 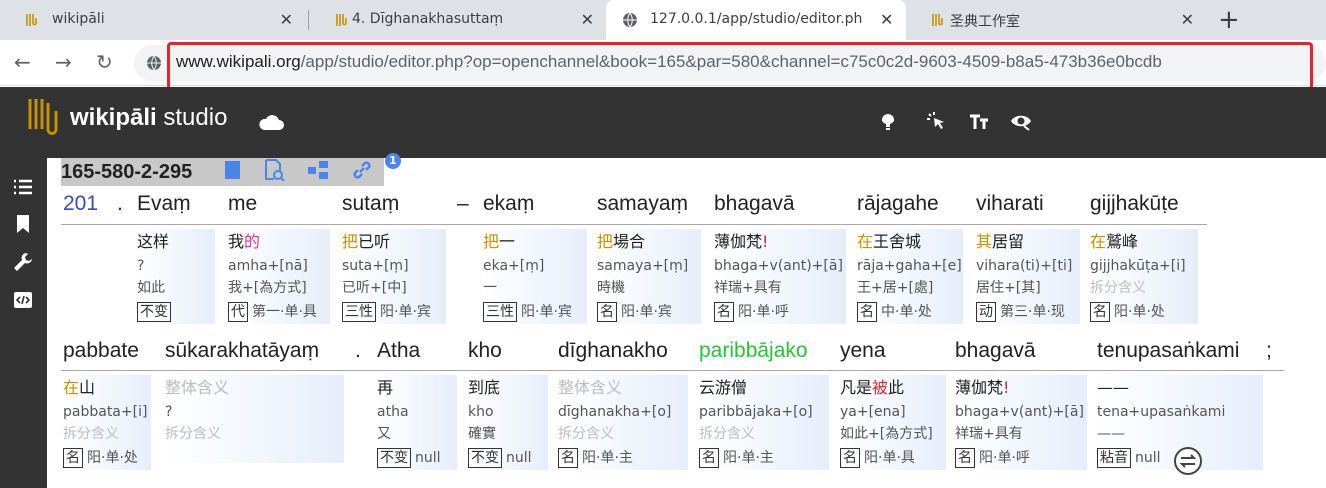 What do you see at coordinates (101, 351) in the screenshot?
I see `pali-word: pabbate` at bounding box center [101, 351].